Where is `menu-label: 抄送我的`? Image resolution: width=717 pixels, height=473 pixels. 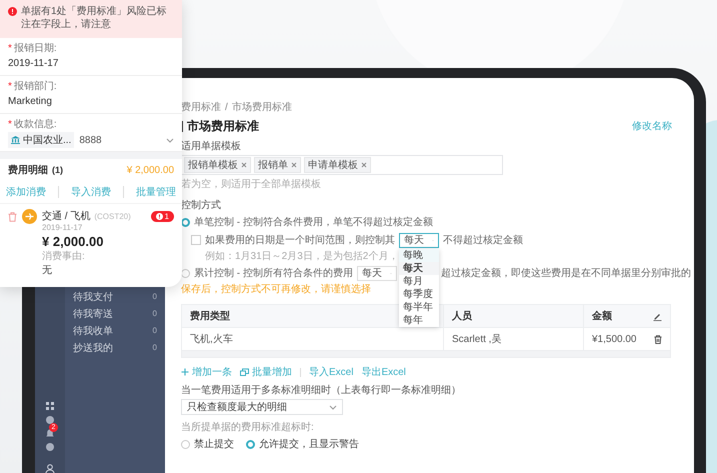 menu-label: 抄送我的 is located at coordinates (93, 348).